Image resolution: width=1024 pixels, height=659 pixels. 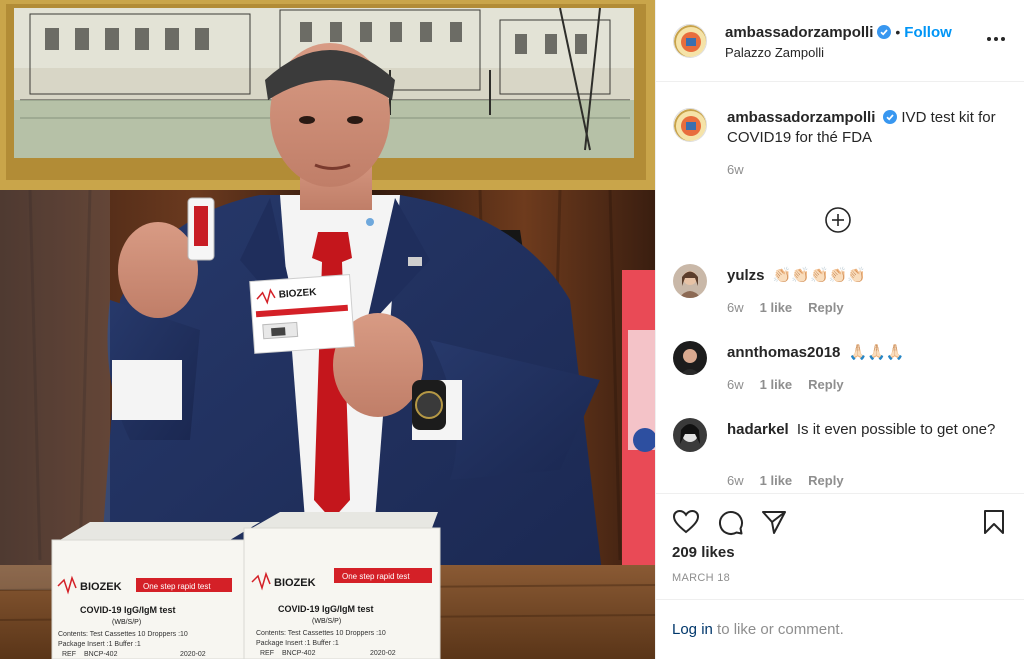 I want to click on box2-ref-code: BNCP-402, so click(x=299, y=653).